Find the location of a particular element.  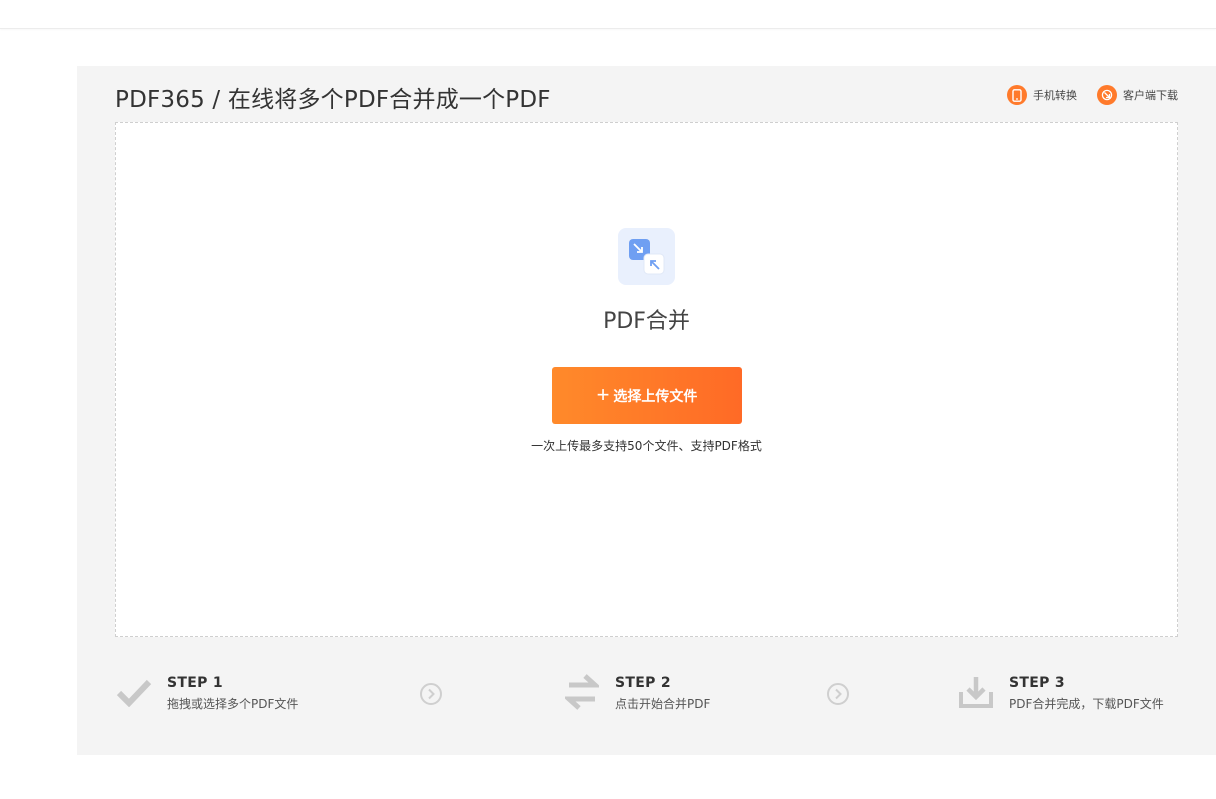

quick-links: 手机转换 客户端下载 is located at coordinates (1092, 95).